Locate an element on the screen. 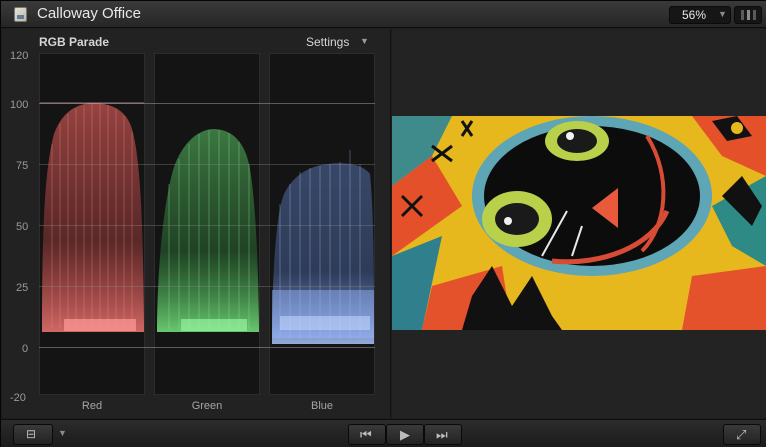  layout-icon: ⊟ is located at coordinates (31, 434).